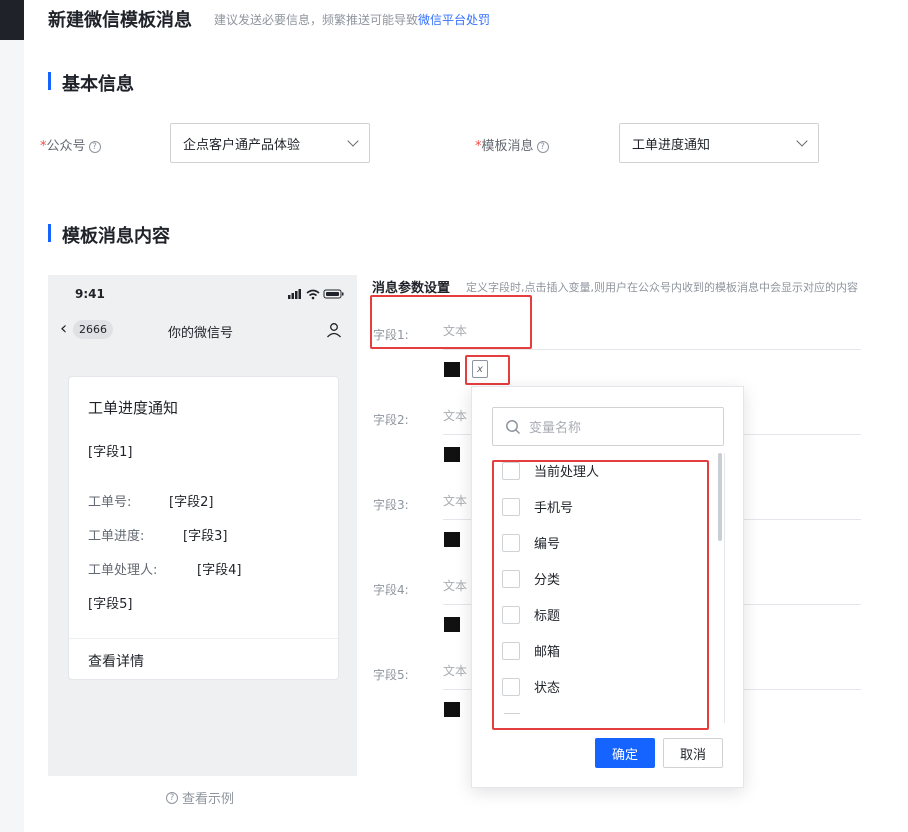 The image size is (908, 832). I want to click on nav-corner, so click(12, 20).